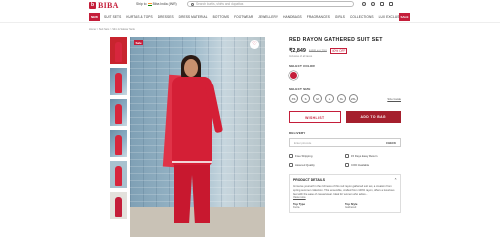 The width and height of the screenshot is (500, 249). I want to click on size-option-xs: XS, so click(293, 98).